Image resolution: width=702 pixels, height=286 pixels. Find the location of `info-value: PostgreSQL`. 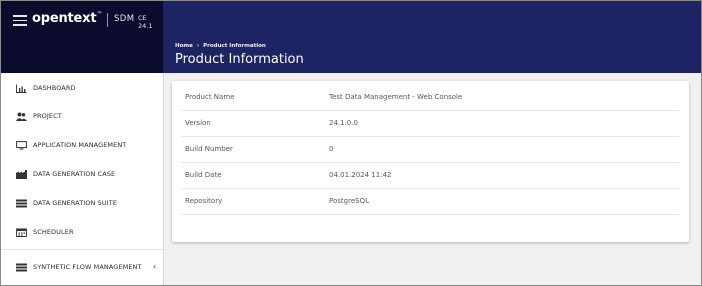

info-value: PostgreSQL is located at coordinates (349, 201).